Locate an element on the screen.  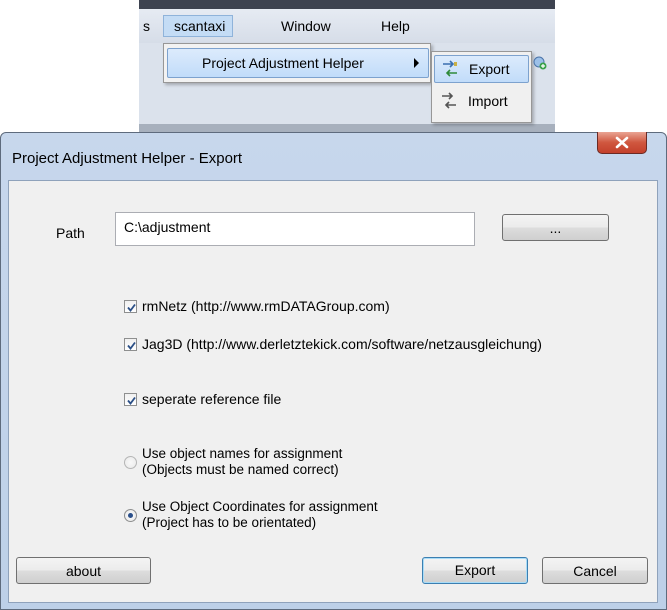
project-adjustment-submenu: Export Import is located at coordinates (481, 87).